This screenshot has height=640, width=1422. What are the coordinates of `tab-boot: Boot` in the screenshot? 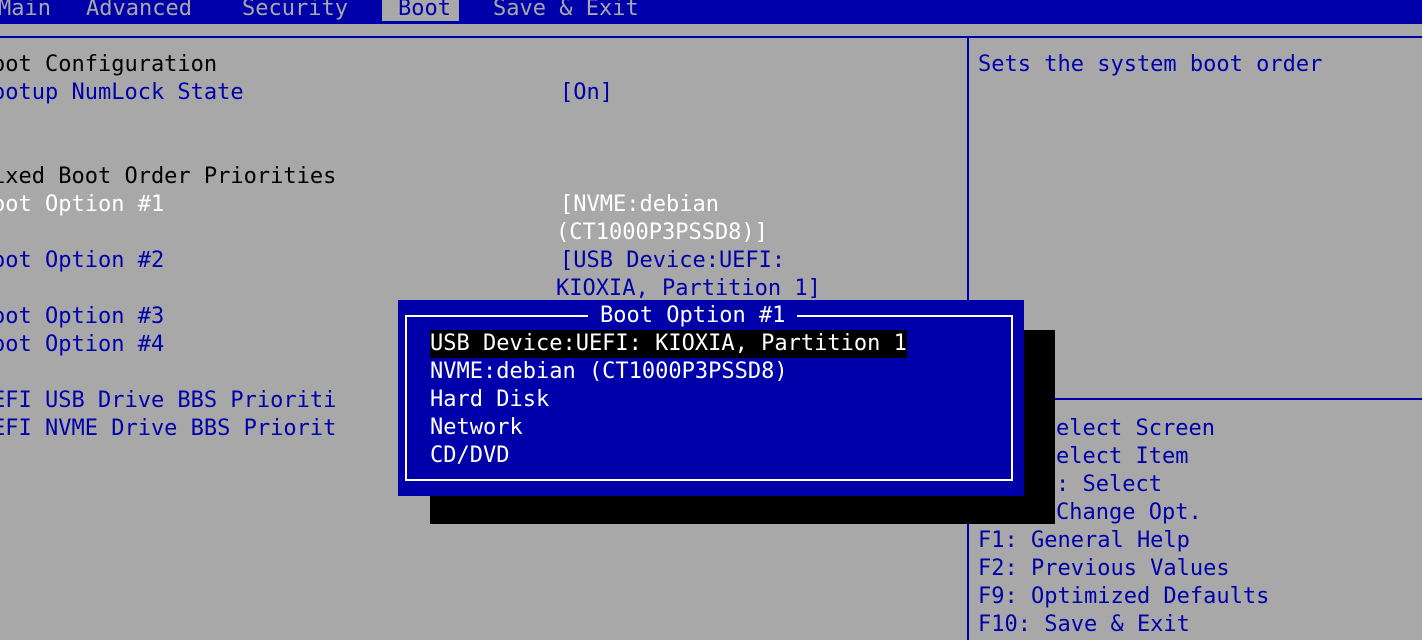 It's located at (420, 10).